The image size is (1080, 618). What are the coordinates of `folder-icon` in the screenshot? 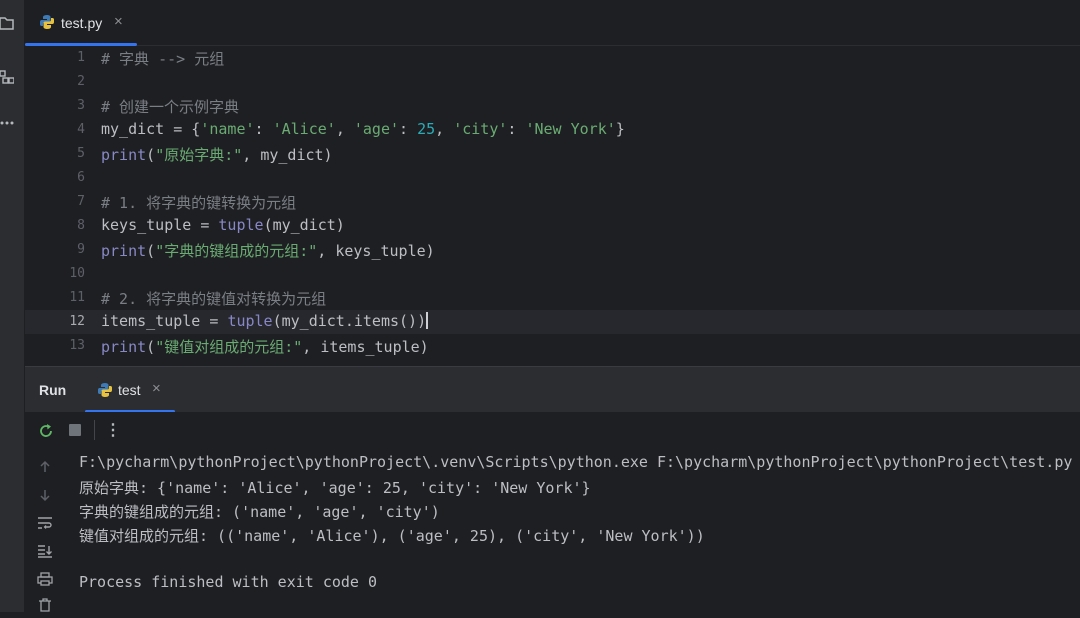 It's located at (12, 23).